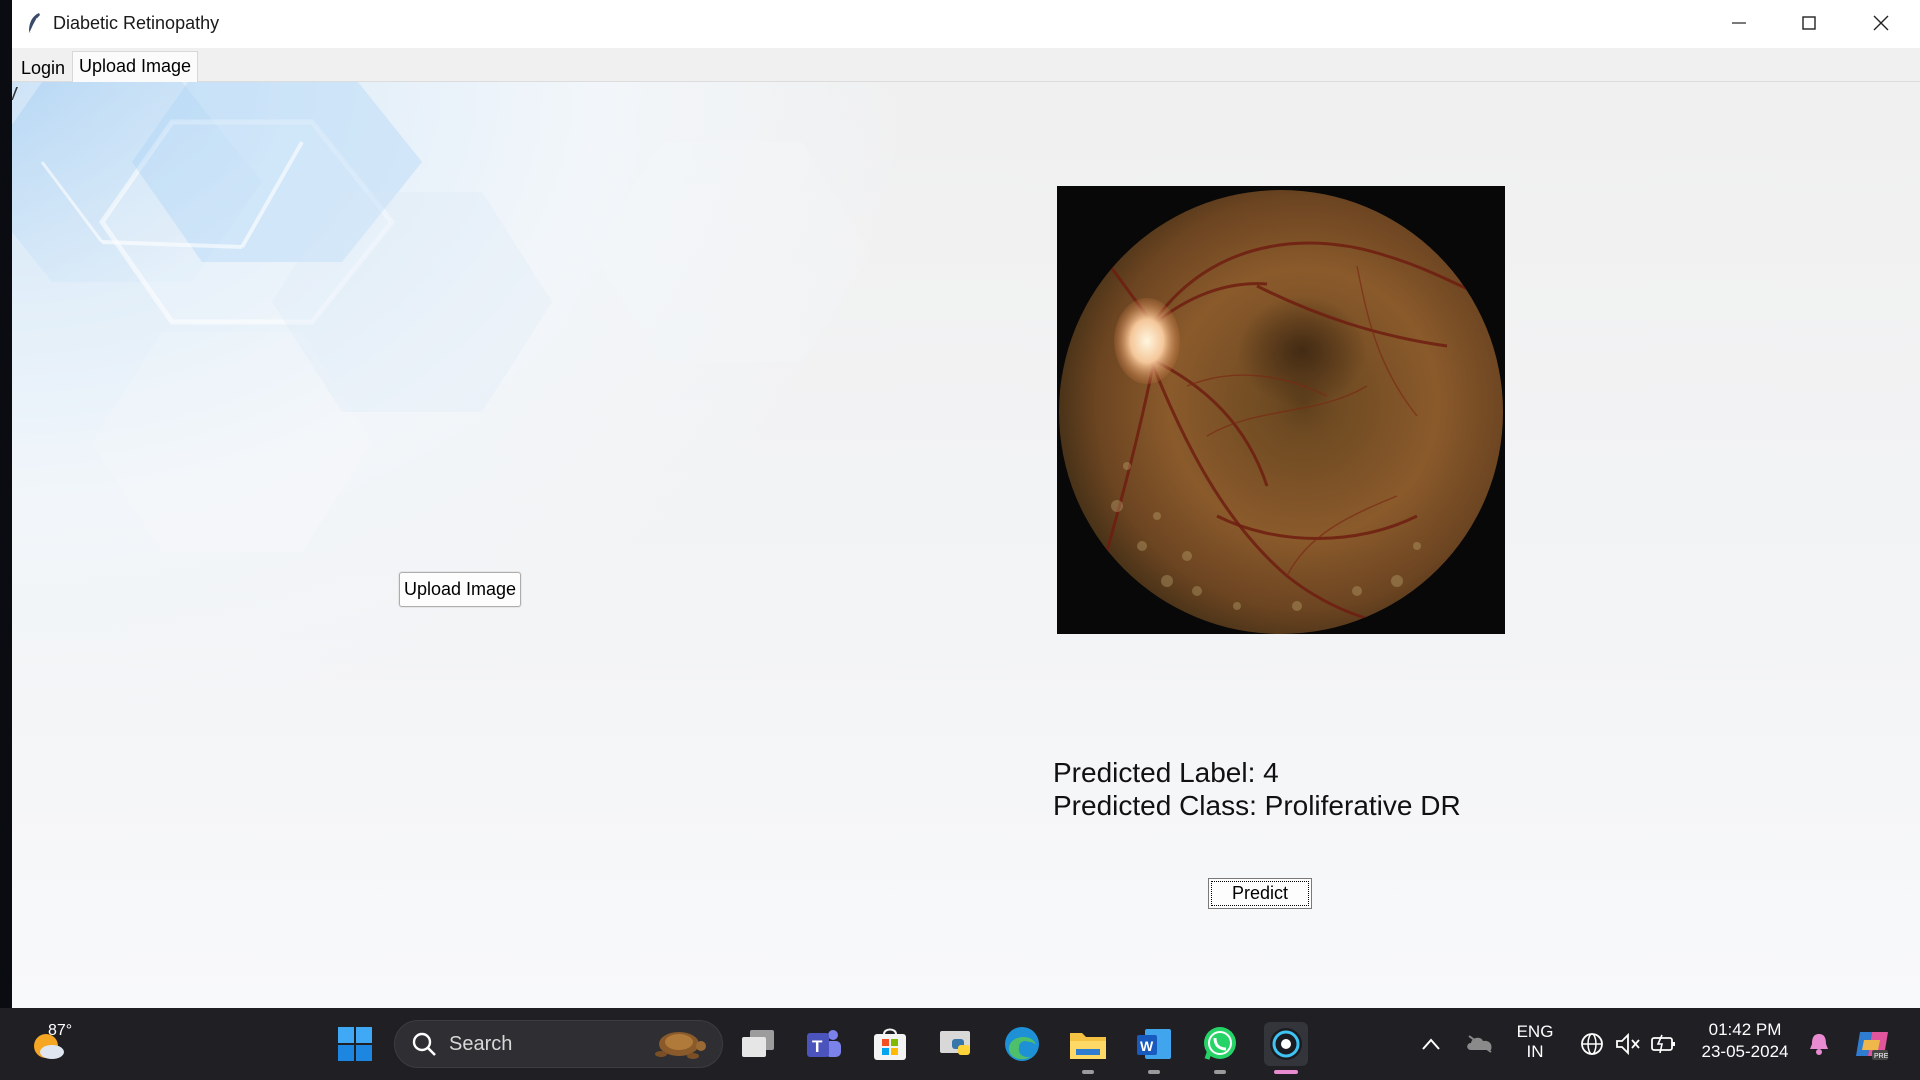 The image size is (1920, 1080). I want to click on task-view-icon, so click(758, 1043).